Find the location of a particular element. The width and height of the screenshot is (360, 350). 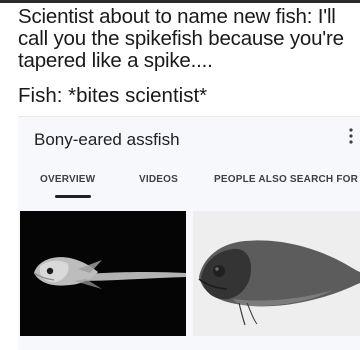

card-title: Bony-eared assfish is located at coordinates (107, 139).